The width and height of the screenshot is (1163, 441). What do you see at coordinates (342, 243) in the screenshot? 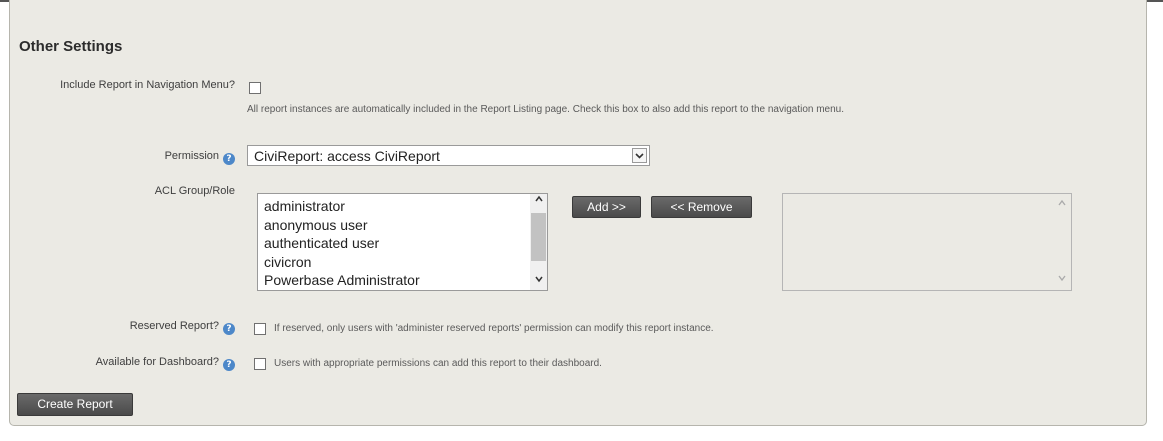
I see `list-item: authenticated user` at bounding box center [342, 243].